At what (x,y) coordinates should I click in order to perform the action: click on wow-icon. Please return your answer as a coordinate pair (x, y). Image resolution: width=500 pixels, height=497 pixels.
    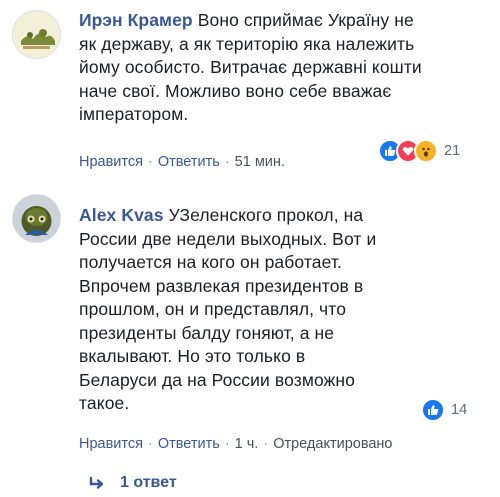
    Looking at the image, I should click on (426, 151).